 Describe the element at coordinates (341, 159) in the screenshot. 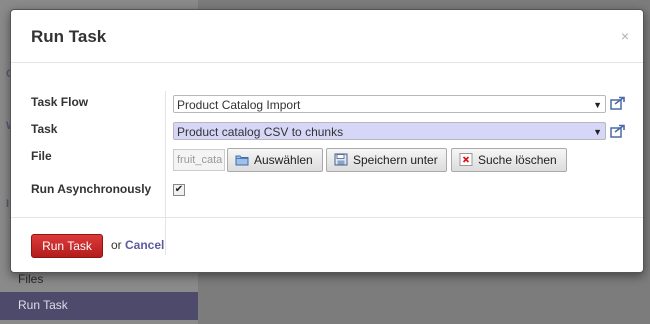

I see `save-icon` at that location.